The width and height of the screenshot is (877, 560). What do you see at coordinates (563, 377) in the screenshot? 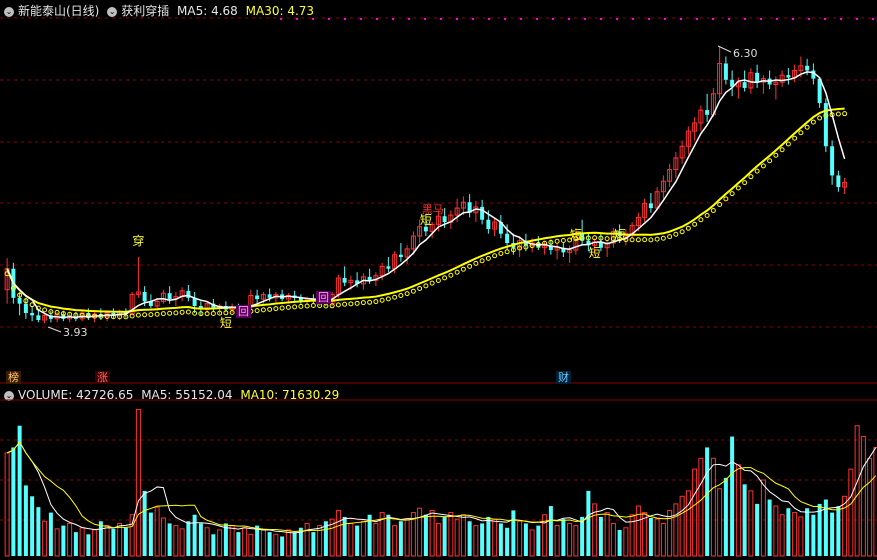
I see `cai-tag: 财` at bounding box center [563, 377].